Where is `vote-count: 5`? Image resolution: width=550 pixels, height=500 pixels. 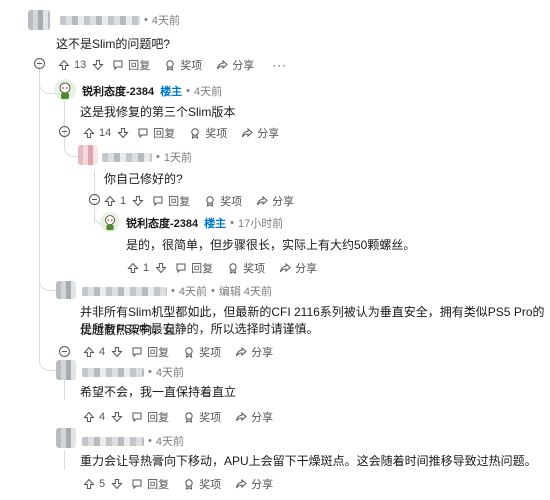
vote-count: 5 is located at coordinates (102, 484).